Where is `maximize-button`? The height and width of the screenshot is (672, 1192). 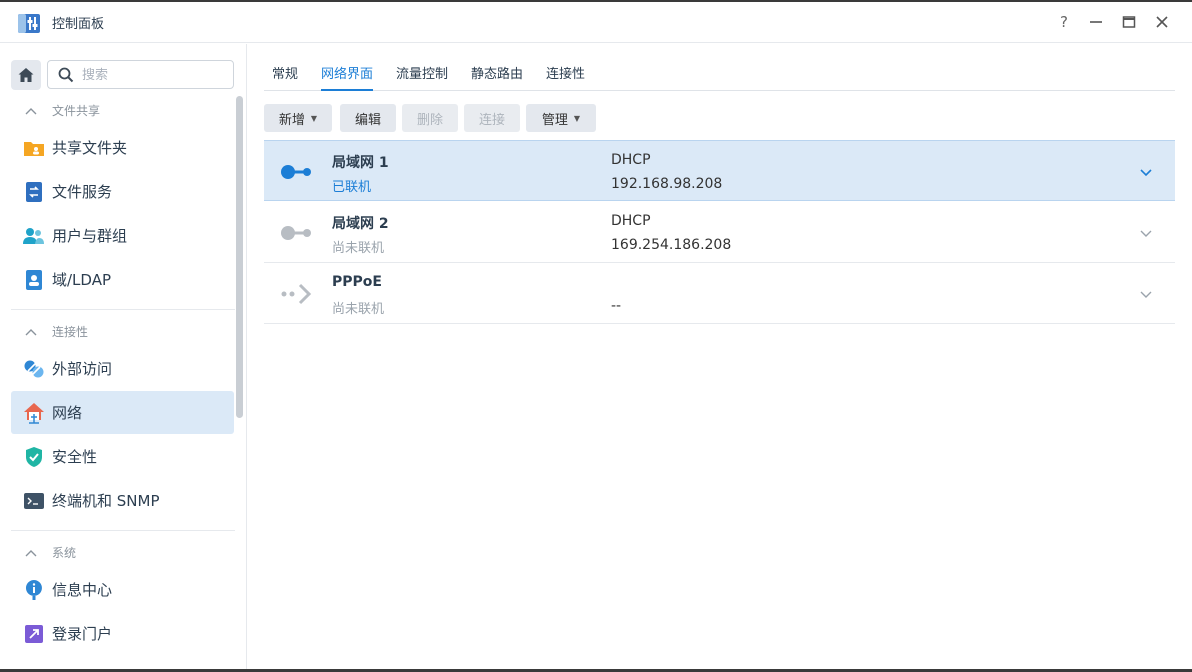 maximize-button is located at coordinates (1129, 22).